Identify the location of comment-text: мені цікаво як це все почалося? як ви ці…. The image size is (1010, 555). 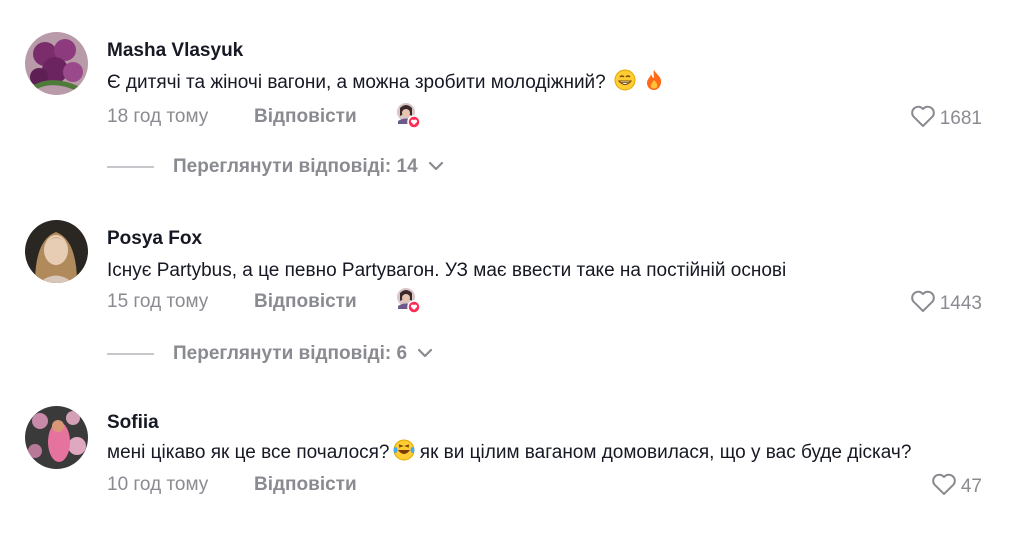
(548, 454).